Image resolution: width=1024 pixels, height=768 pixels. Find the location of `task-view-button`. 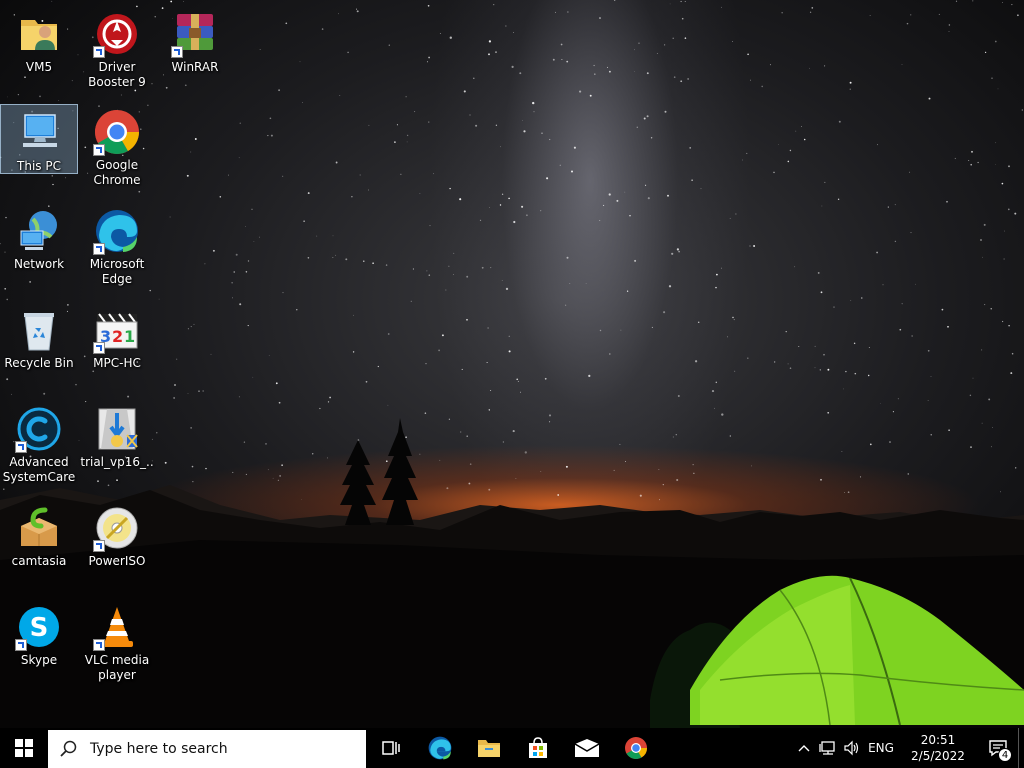

task-view-button is located at coordinates (390, 748).